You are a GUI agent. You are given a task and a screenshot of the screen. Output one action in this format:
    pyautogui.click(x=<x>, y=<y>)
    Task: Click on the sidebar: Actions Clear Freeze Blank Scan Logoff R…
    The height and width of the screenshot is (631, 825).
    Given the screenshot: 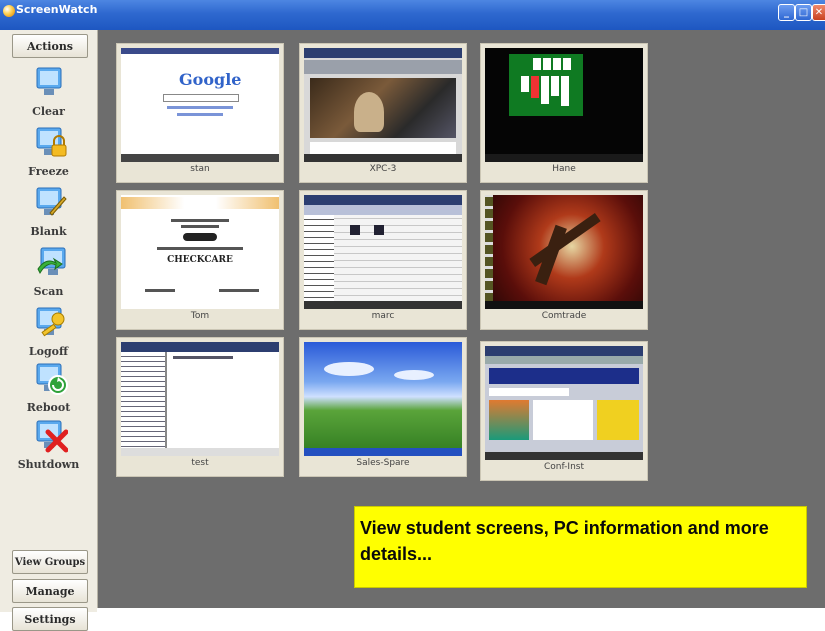 What is the action you would take?
    pyautogui.click(x=49, y=330)
    